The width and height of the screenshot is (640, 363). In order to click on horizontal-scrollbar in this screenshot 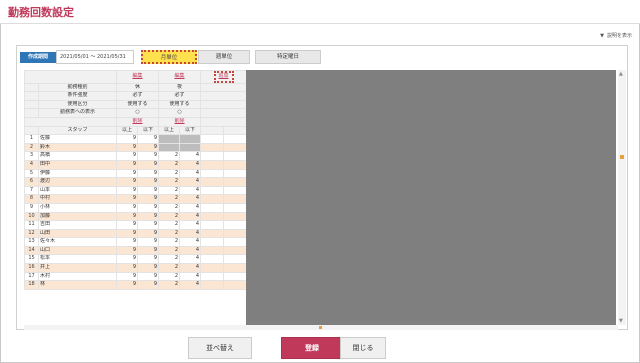, I will do `click(321, 327)`.